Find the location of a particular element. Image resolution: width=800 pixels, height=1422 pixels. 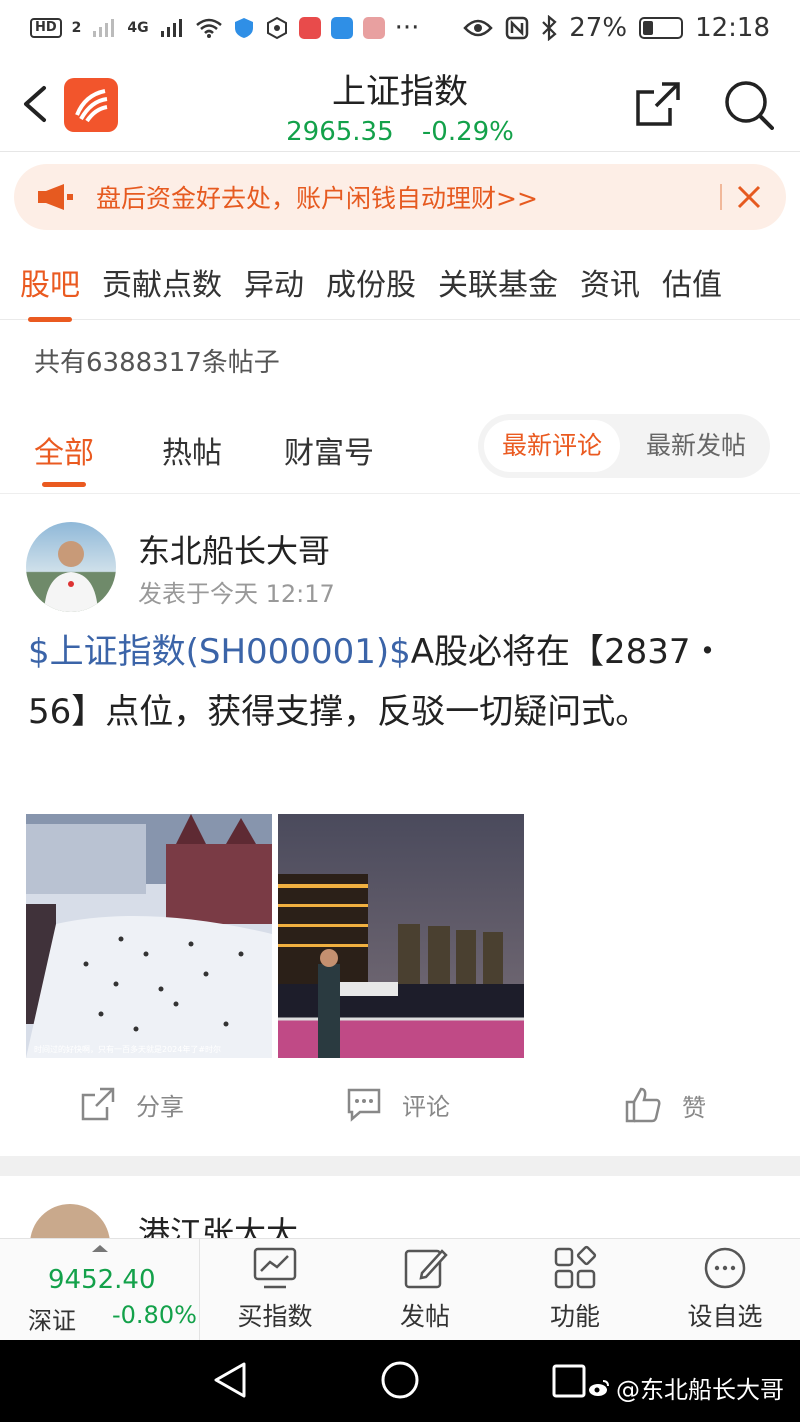

post-image-snow-square: 时间过的好快啊，只有一百多天就是2024年了#时尔 is located at coordinates (149, 936).